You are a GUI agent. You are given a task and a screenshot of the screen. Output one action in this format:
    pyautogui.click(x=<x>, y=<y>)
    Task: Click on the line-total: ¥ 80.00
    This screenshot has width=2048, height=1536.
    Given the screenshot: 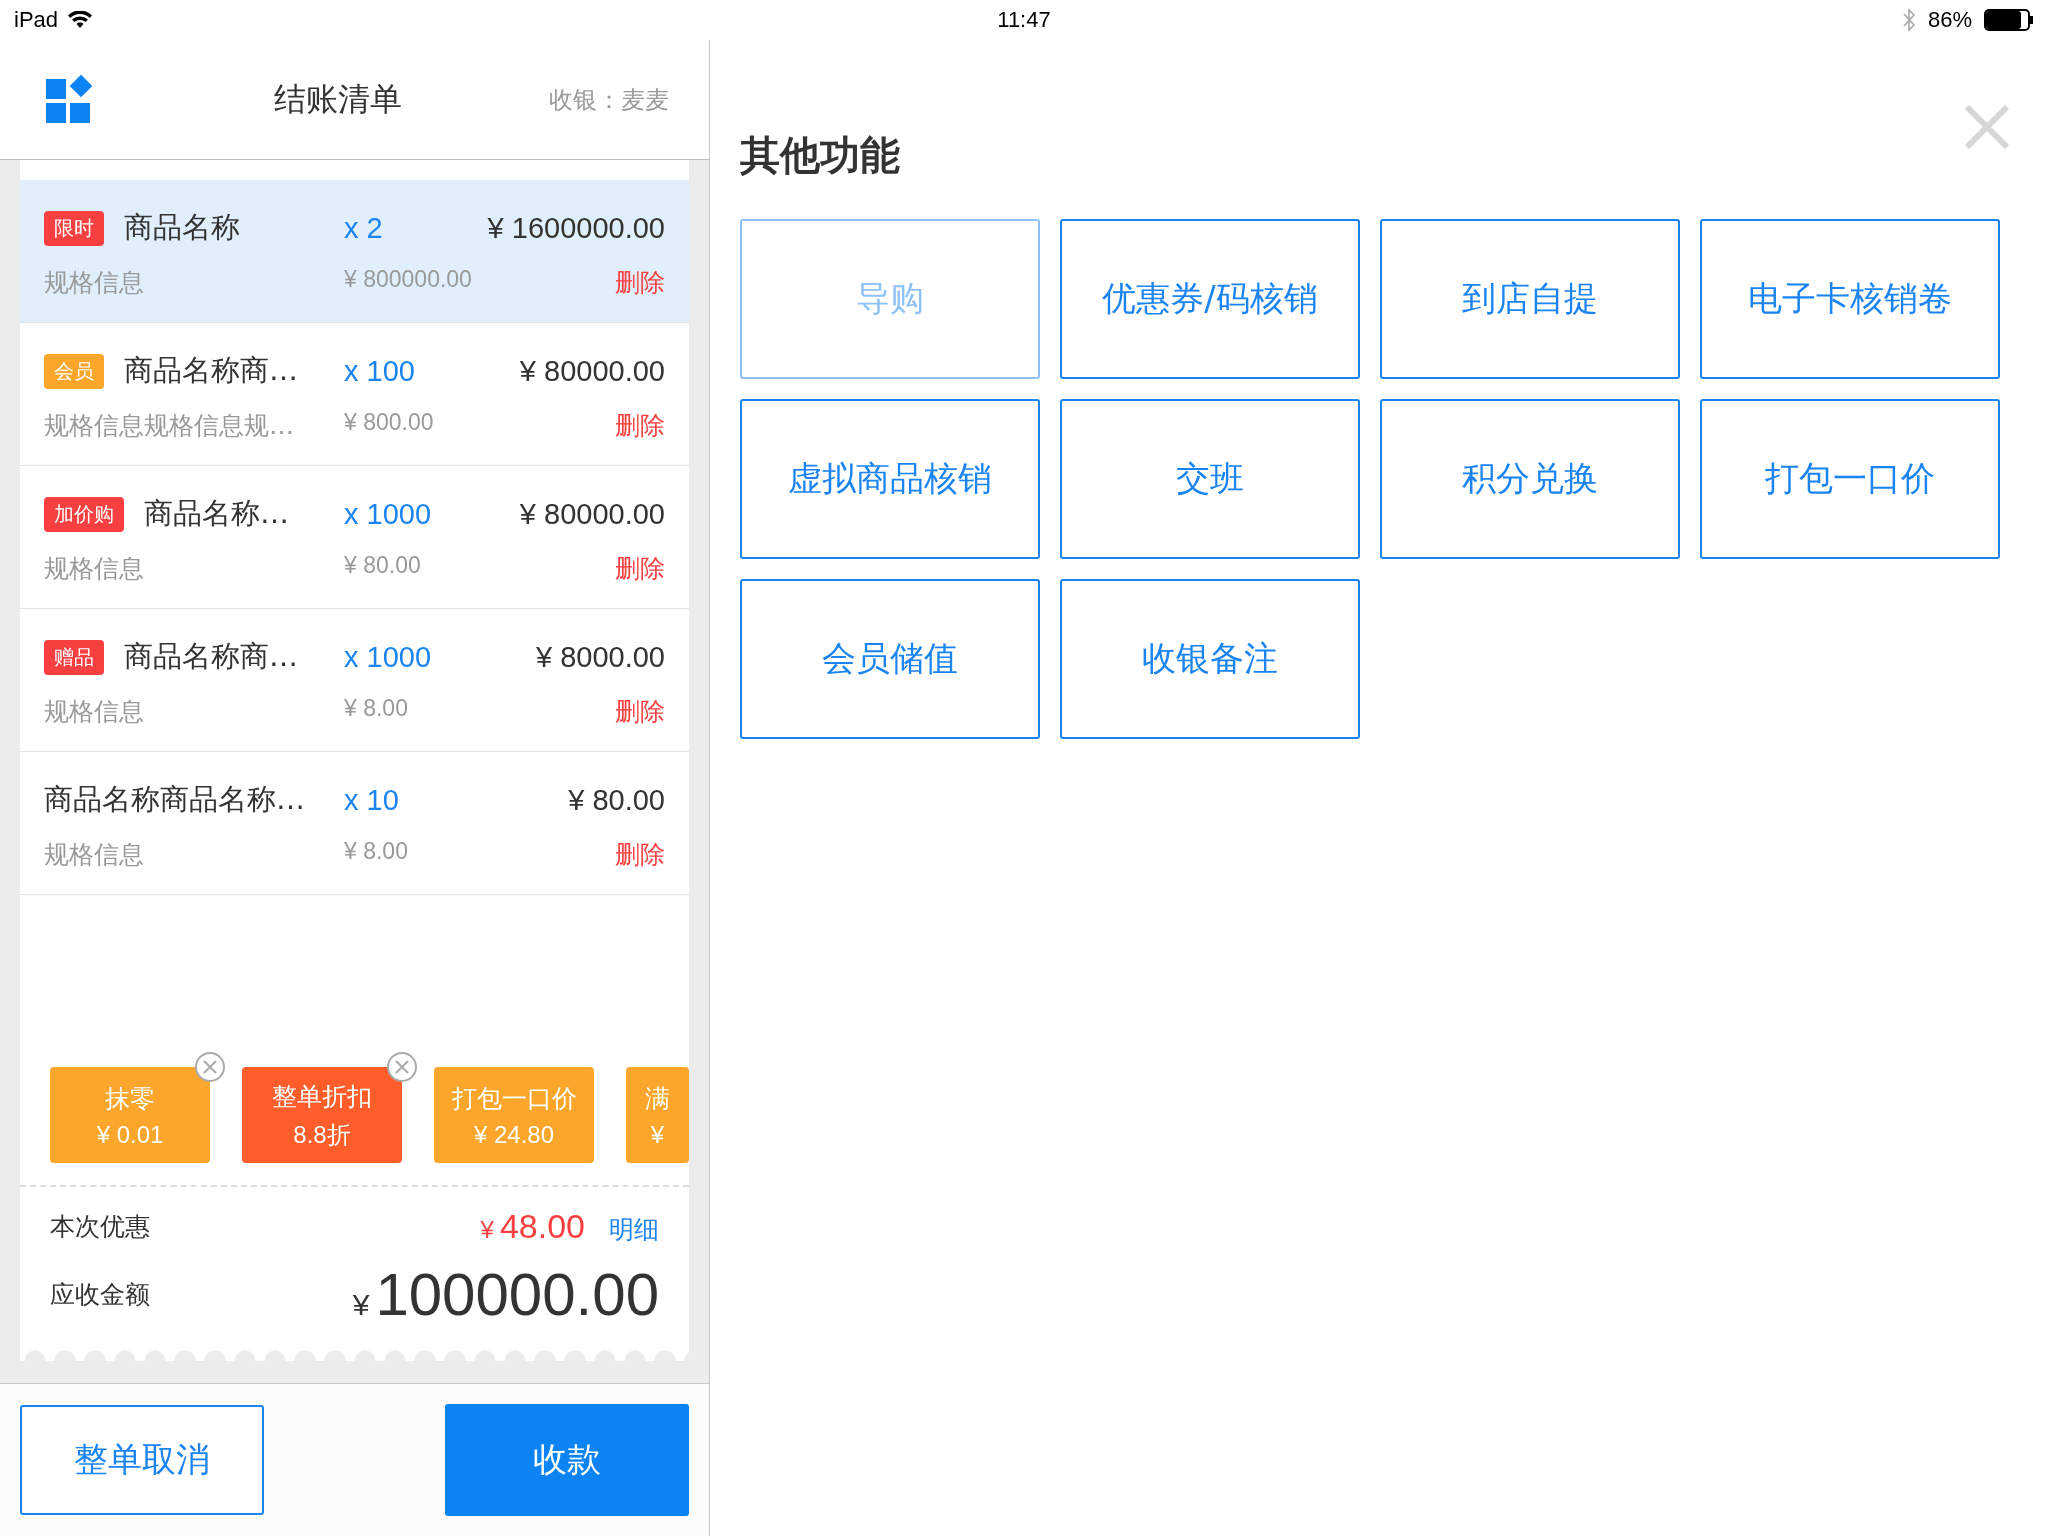 What is the action you would take?
    pyautogui.click(x=616, y=800)
    